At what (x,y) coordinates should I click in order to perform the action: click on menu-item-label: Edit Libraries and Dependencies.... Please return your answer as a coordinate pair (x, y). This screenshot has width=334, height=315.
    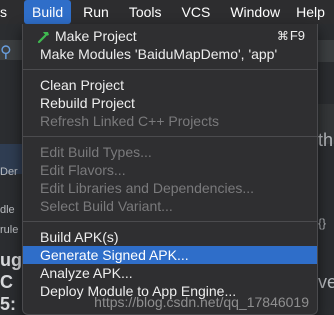
    Looking at the image, I should click on (147, 188).